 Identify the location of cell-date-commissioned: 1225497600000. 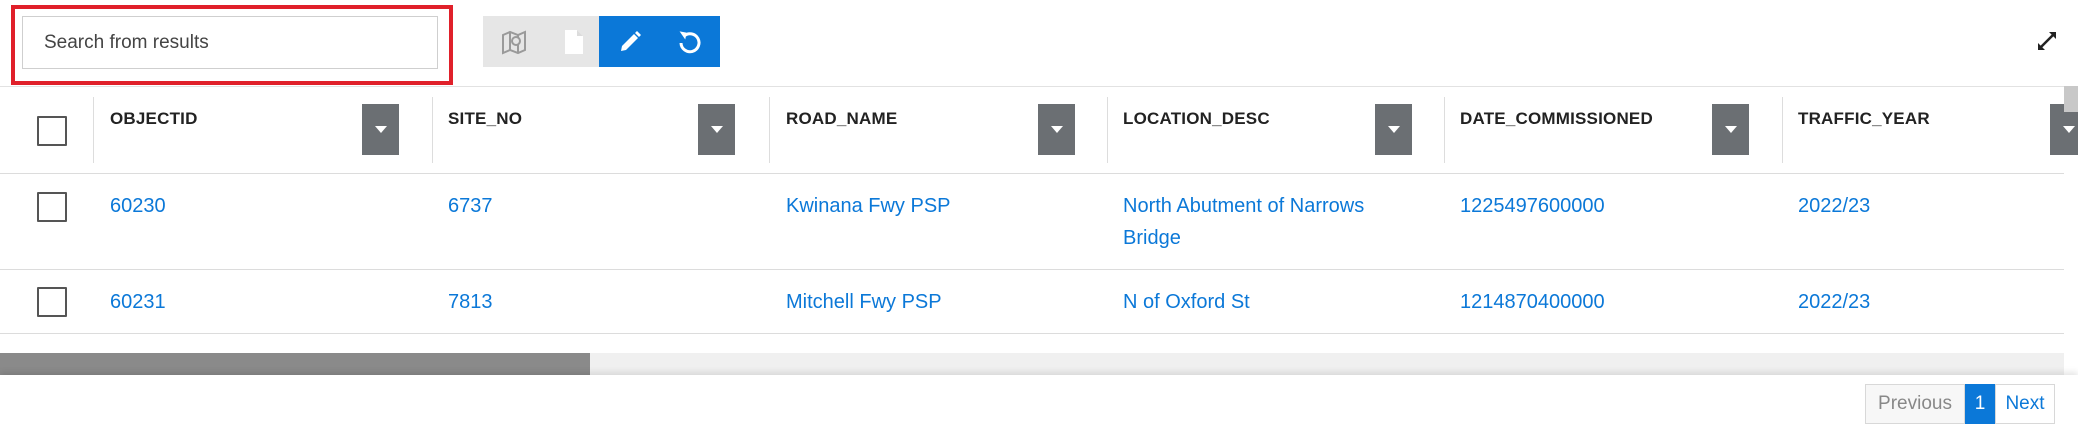
(1532, 206).